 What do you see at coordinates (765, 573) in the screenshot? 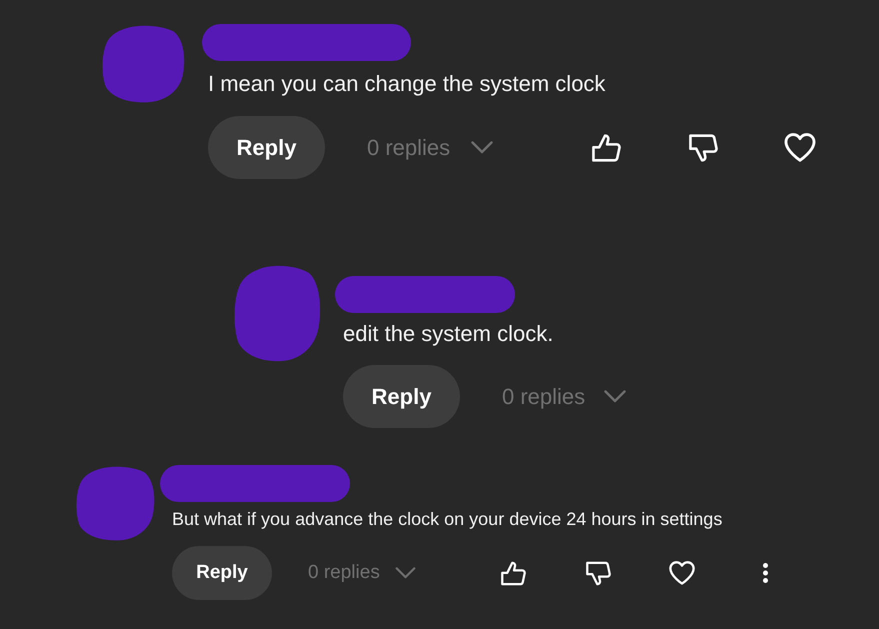
I see `more-options-icon` at bounding box center [765, 573].